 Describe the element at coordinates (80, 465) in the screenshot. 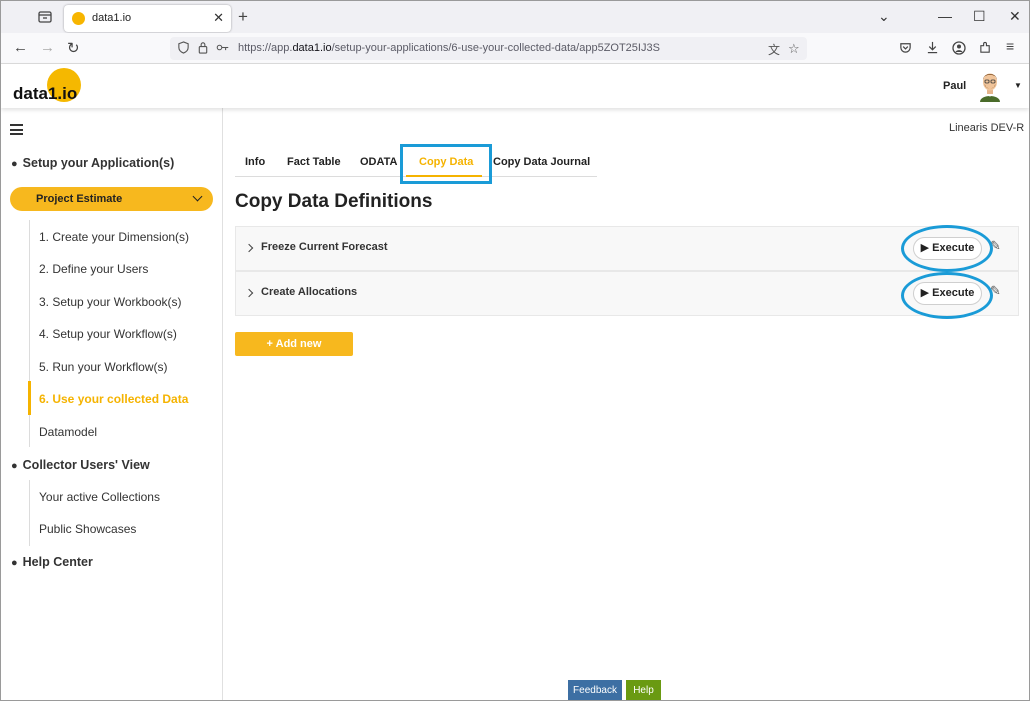

I see `sidebar-section-collector-view: Collector Users' View` at that location.